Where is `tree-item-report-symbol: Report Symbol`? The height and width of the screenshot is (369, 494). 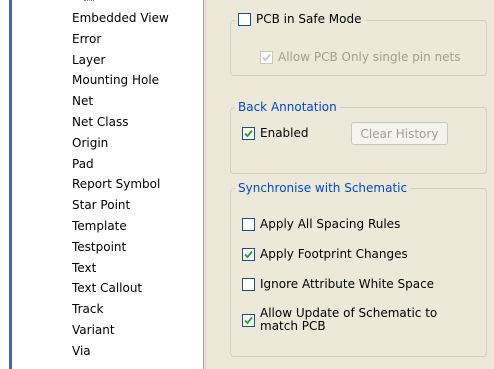 tree-item-report-symbol: Report Symbol is located at coordinates (120, 184).